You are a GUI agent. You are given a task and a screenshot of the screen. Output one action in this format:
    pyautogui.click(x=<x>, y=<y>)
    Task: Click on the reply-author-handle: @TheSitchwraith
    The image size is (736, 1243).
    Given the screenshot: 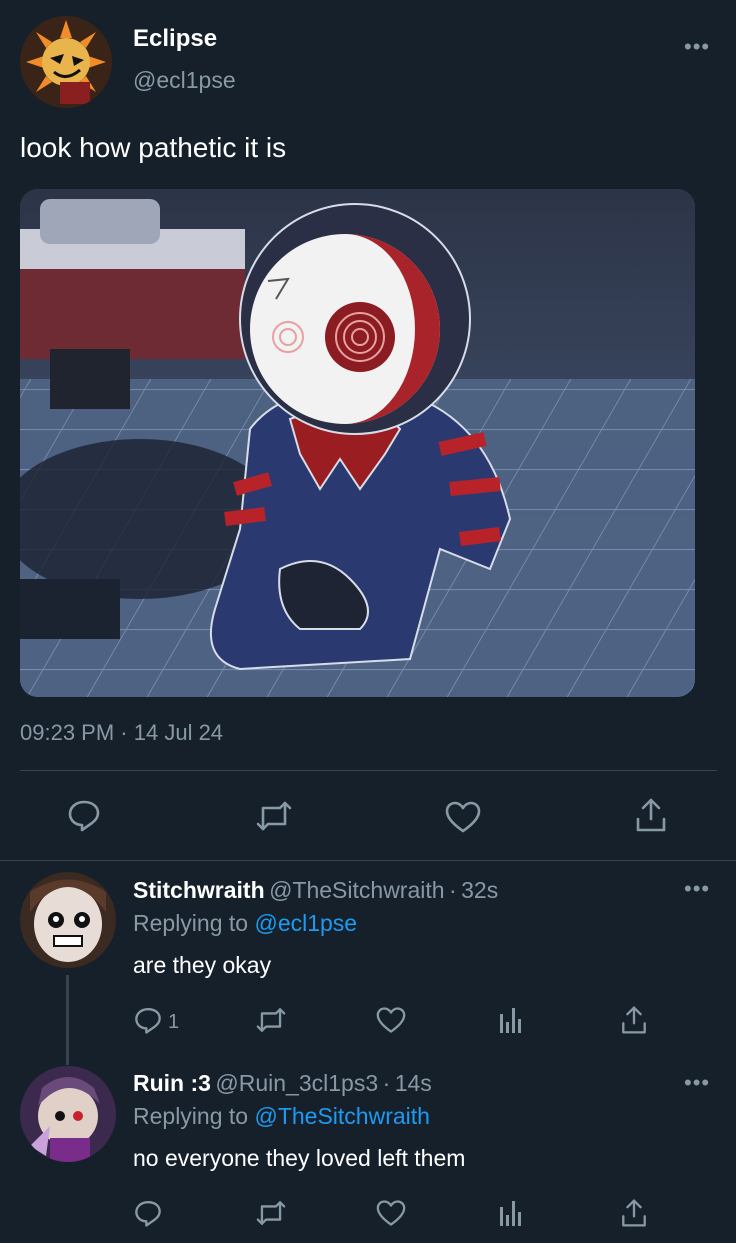 What is the action you would take?
    pyautogui.click(x=356, y=890)
    